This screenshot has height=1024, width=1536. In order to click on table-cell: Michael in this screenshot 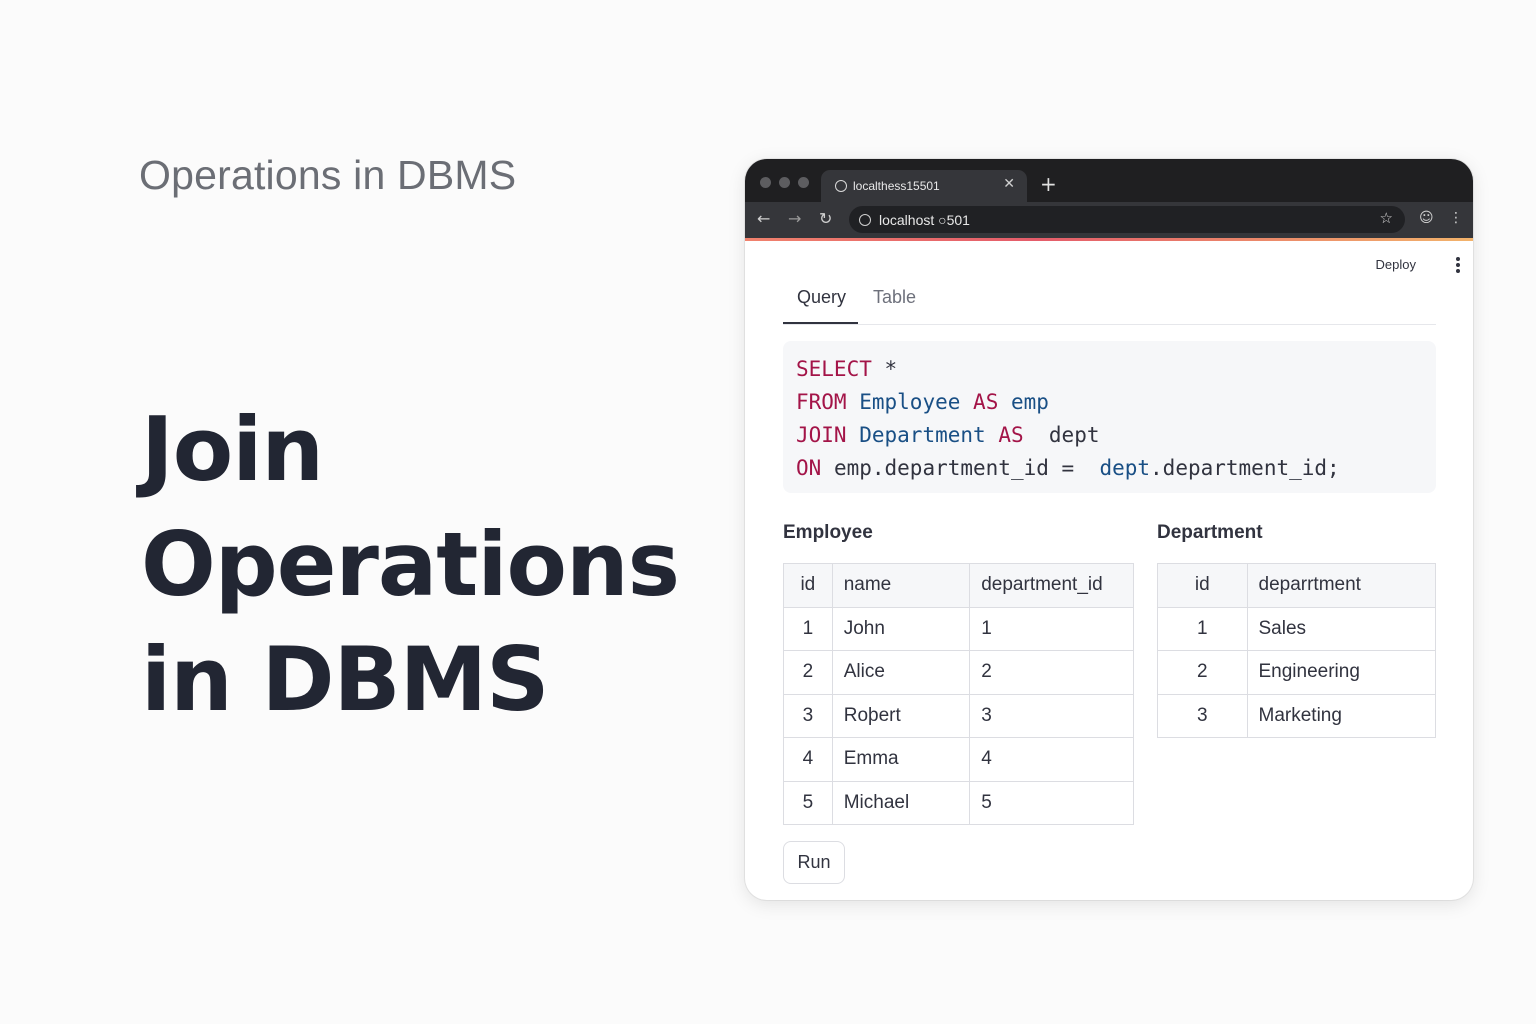, I will do `click(901, 802)`.